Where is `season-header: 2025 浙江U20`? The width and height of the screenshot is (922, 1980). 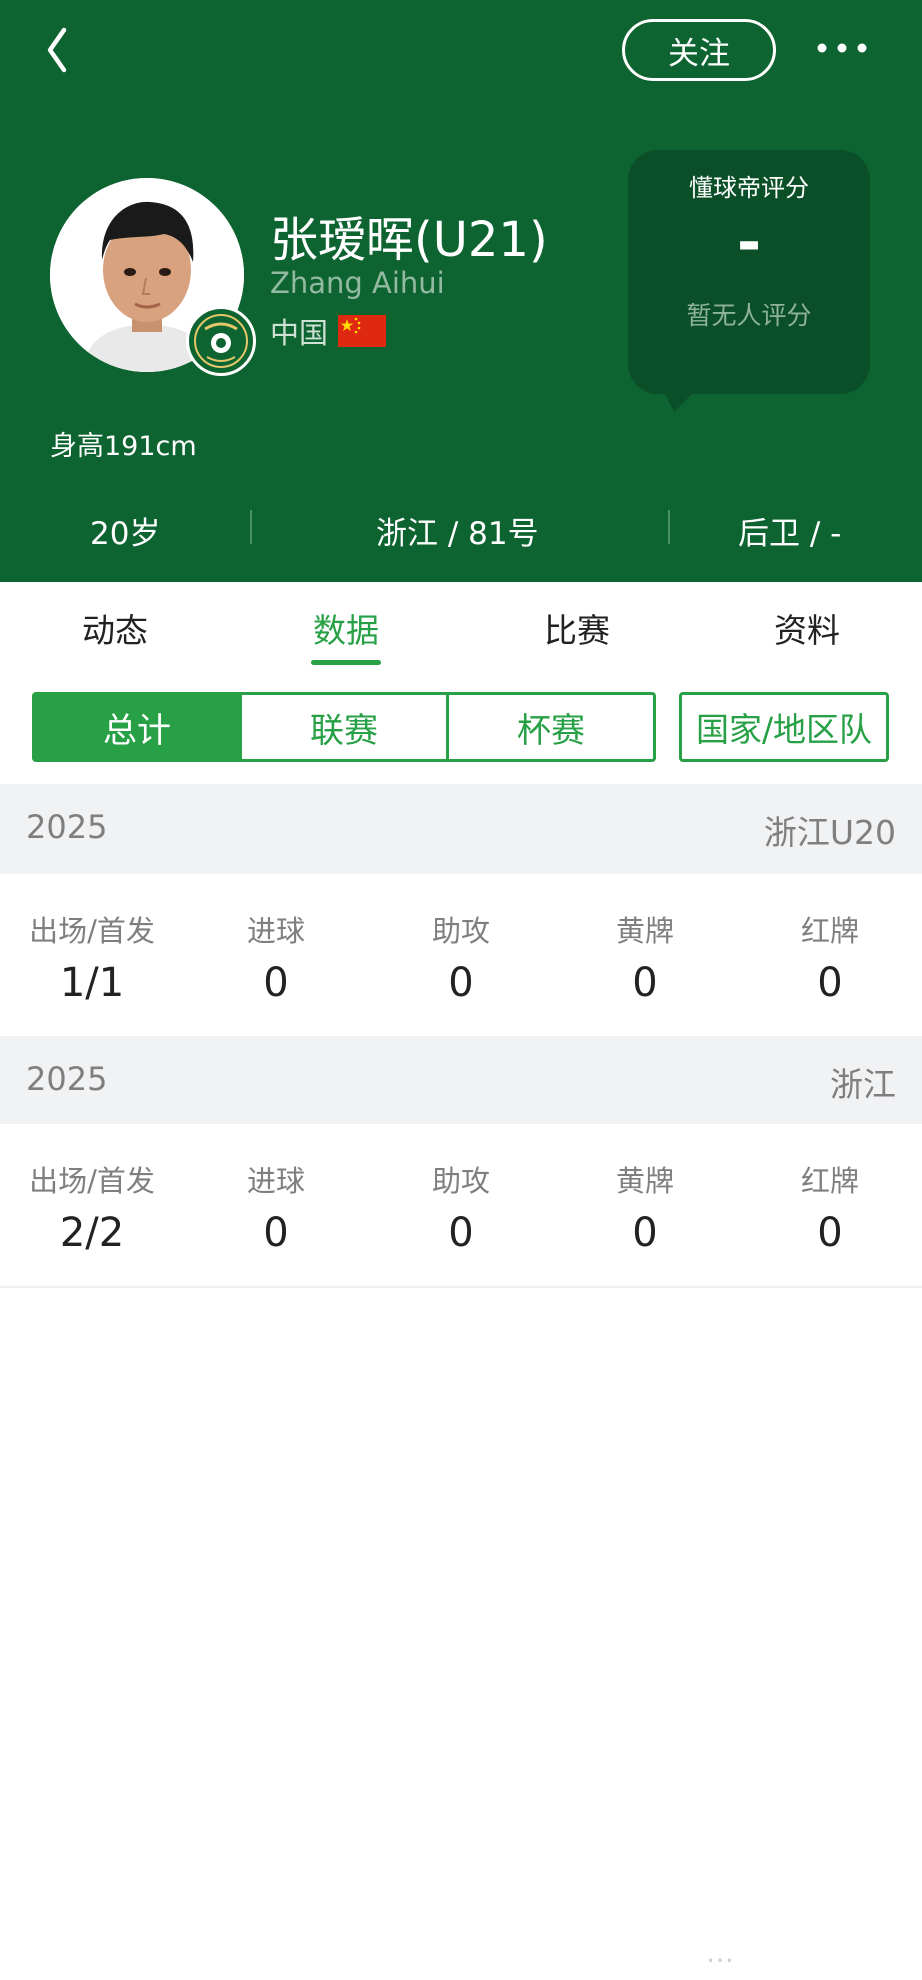
season-header: 2025 浙江U20 is located at coordinates (461, 829).